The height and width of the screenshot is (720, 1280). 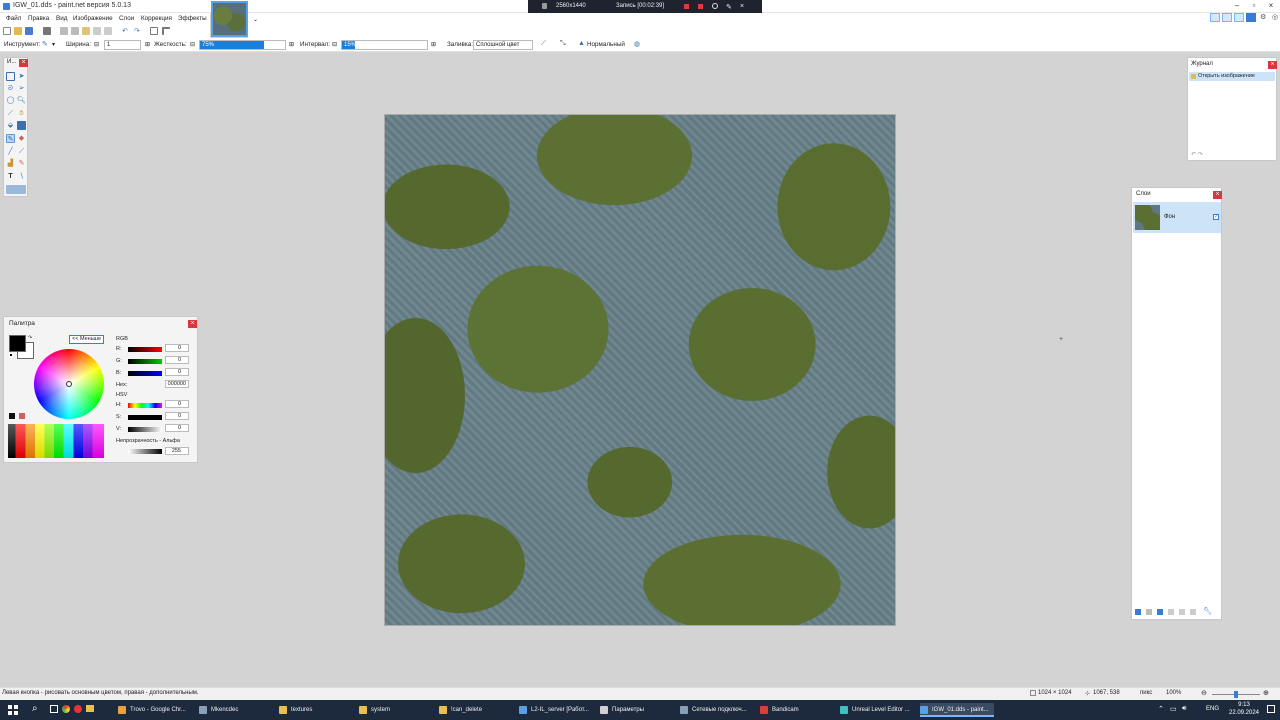 I want to click on s-input: 0, so click(x=177, y=416).